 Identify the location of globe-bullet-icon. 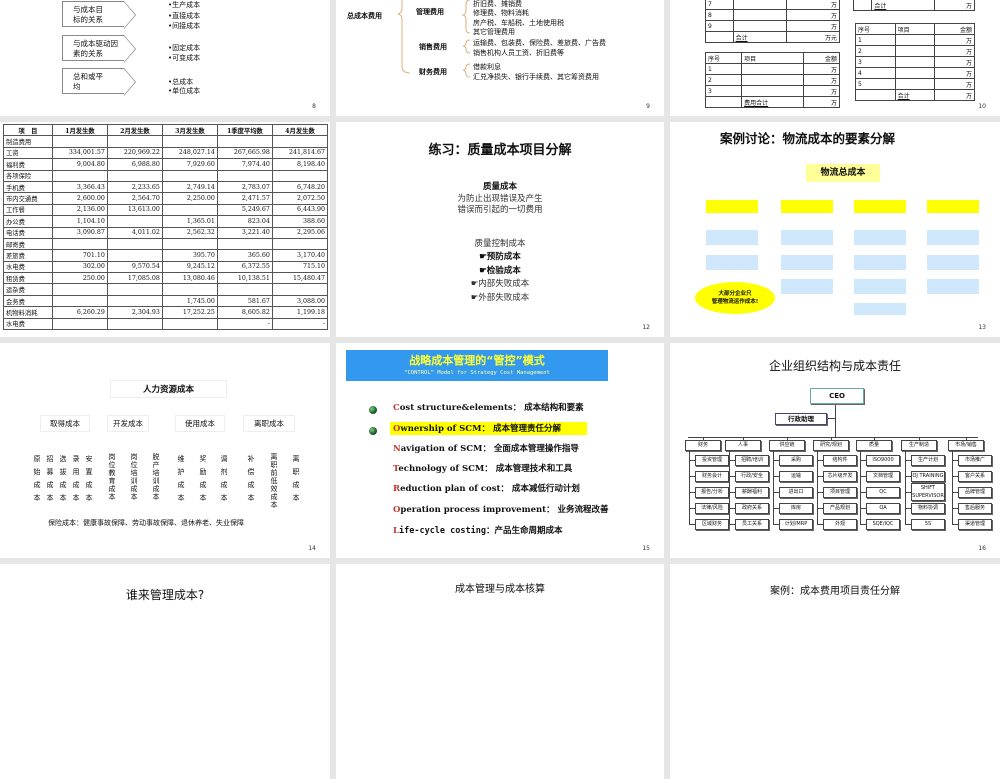
(373, 410).